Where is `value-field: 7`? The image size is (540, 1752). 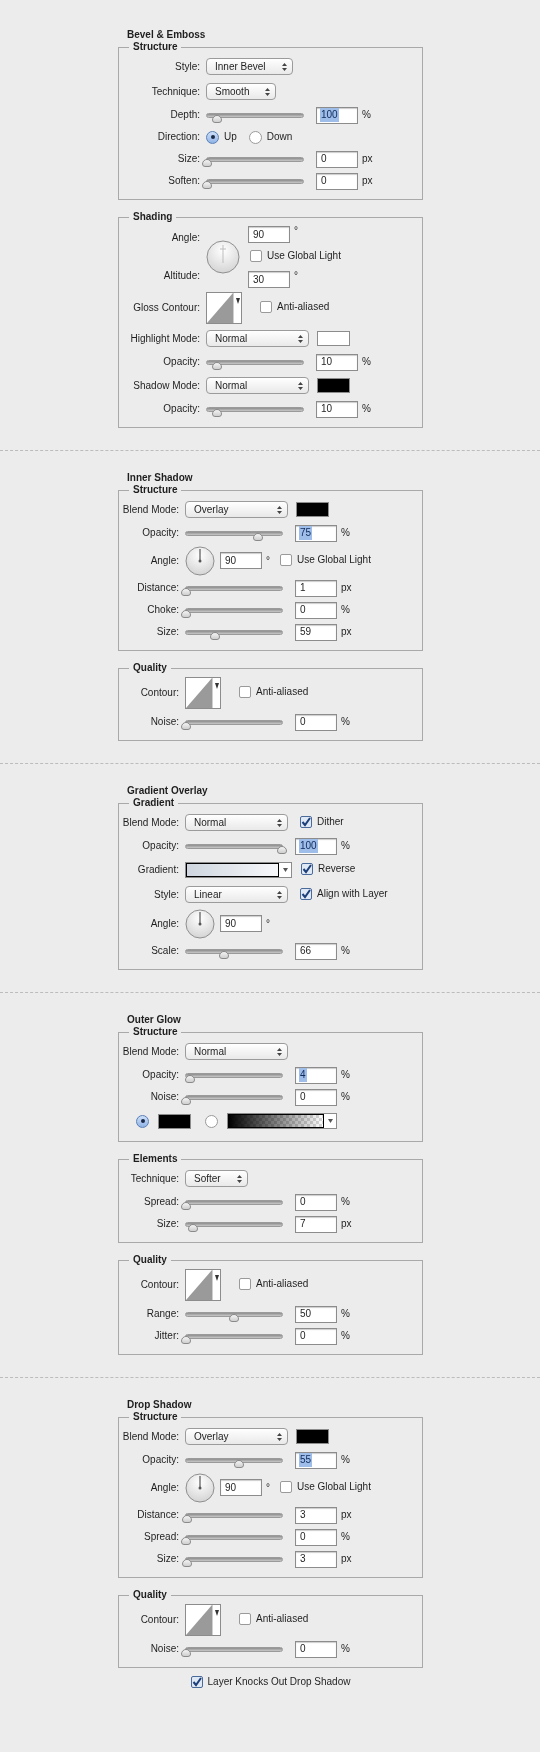
value-field: 7 is located at coordinates (316, 1224).